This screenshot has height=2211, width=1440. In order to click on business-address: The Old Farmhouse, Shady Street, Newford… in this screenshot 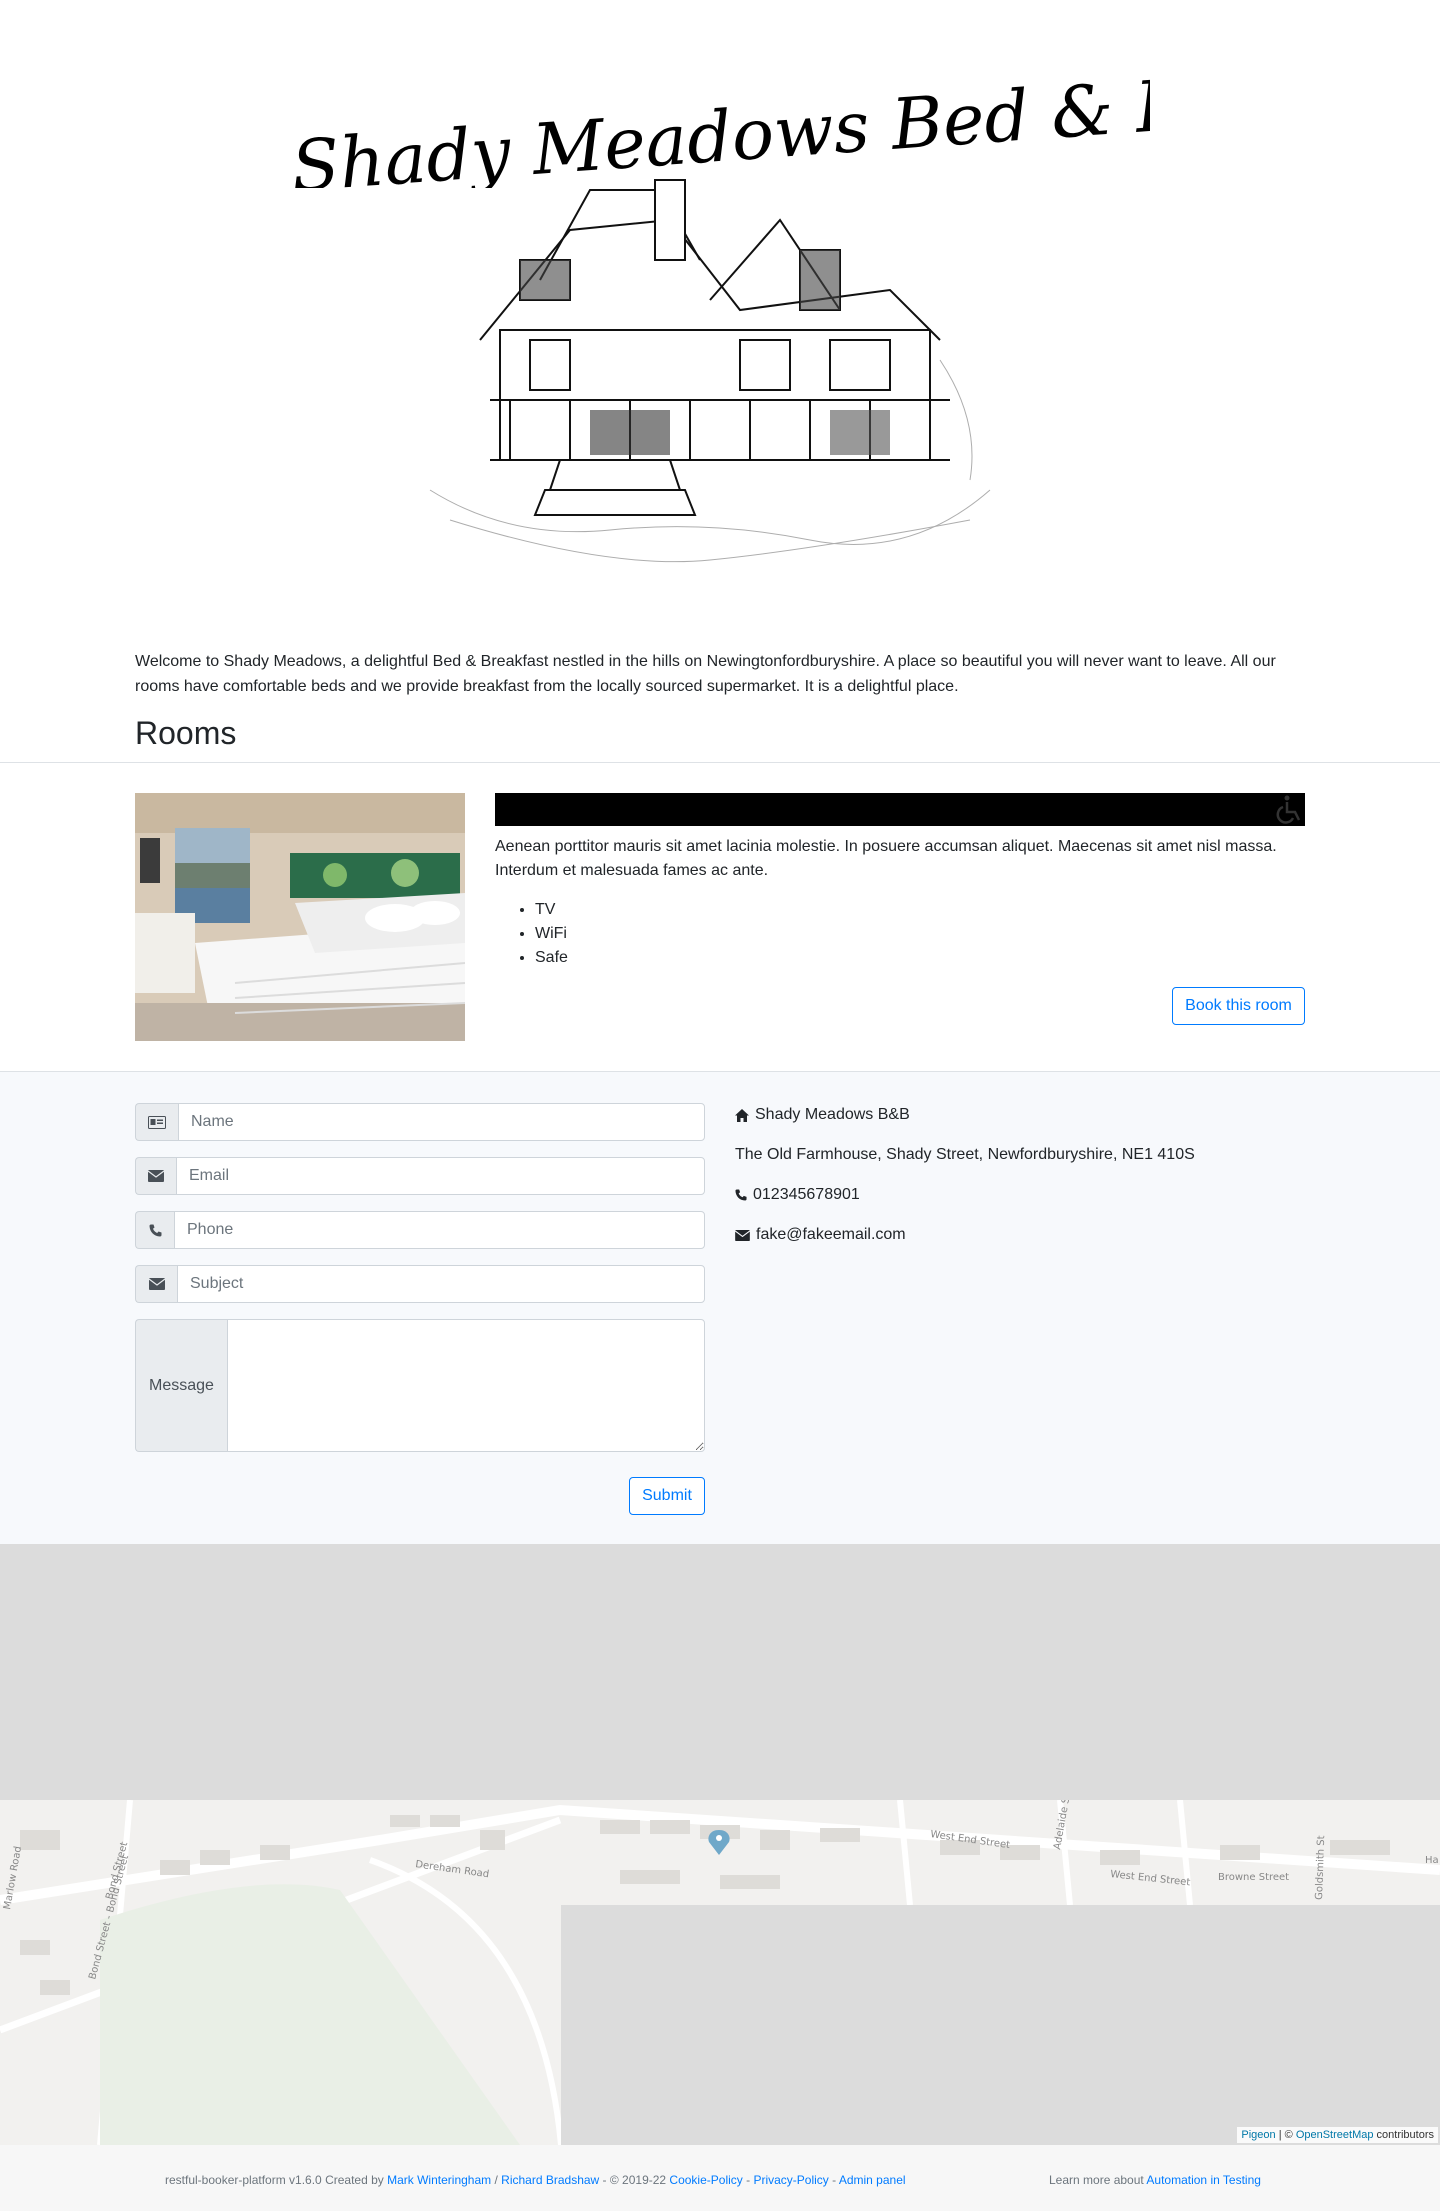, I will do `click(965, 1154)`.